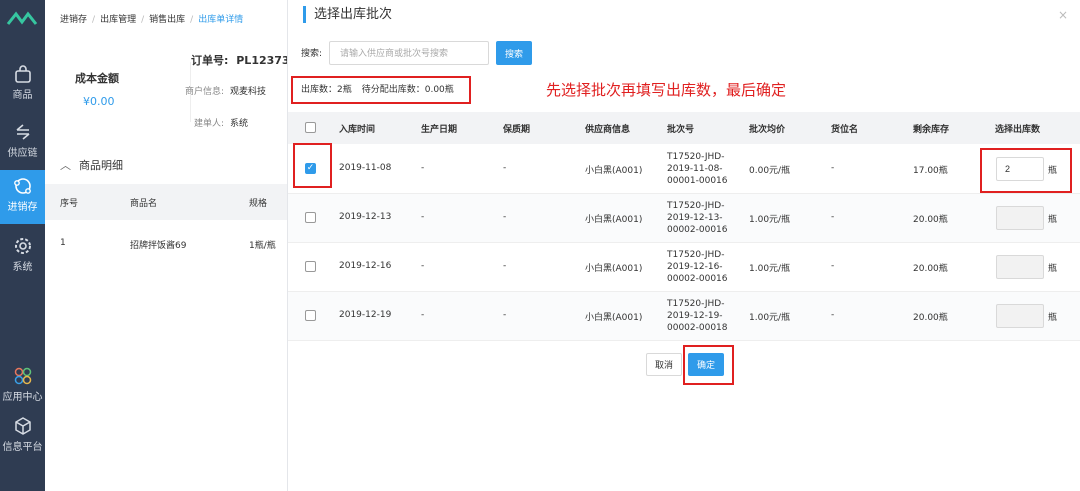 The image size is (1080, 491). Describe the element at coordinates (681, 130) in the screenshot. I see `column-header: 批次号` at that location.